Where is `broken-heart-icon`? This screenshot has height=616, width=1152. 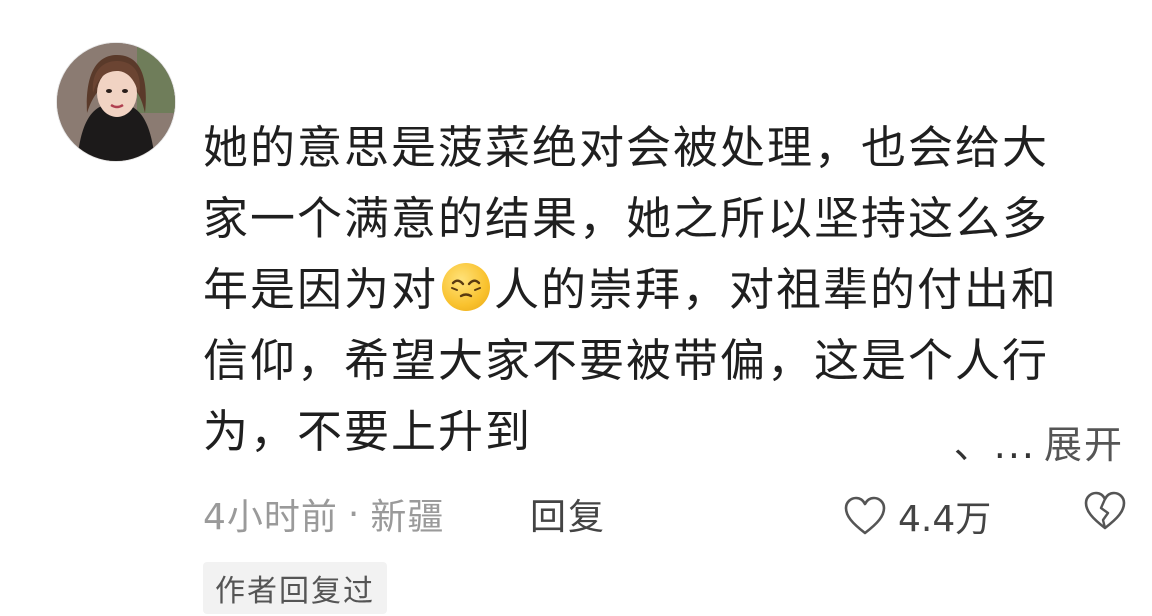 broken-heart-icon is located at coordinates (1105, 510).